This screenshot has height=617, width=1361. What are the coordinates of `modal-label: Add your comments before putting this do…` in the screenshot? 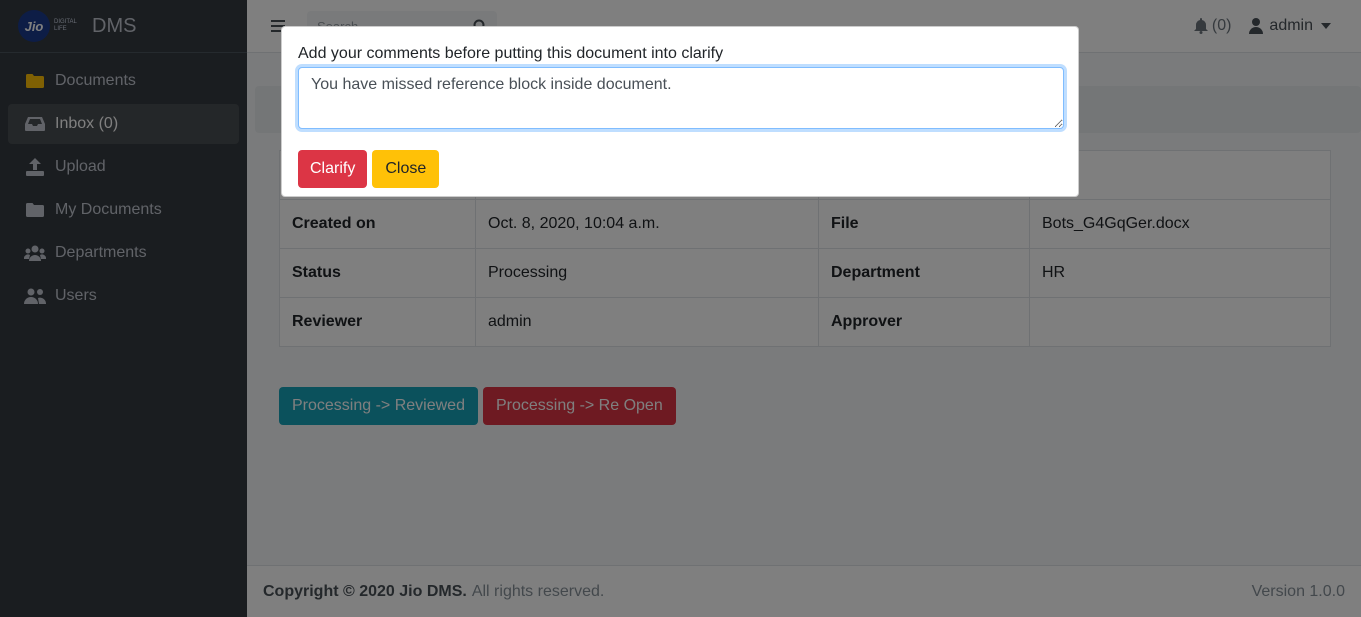 It's located at (511, 53).